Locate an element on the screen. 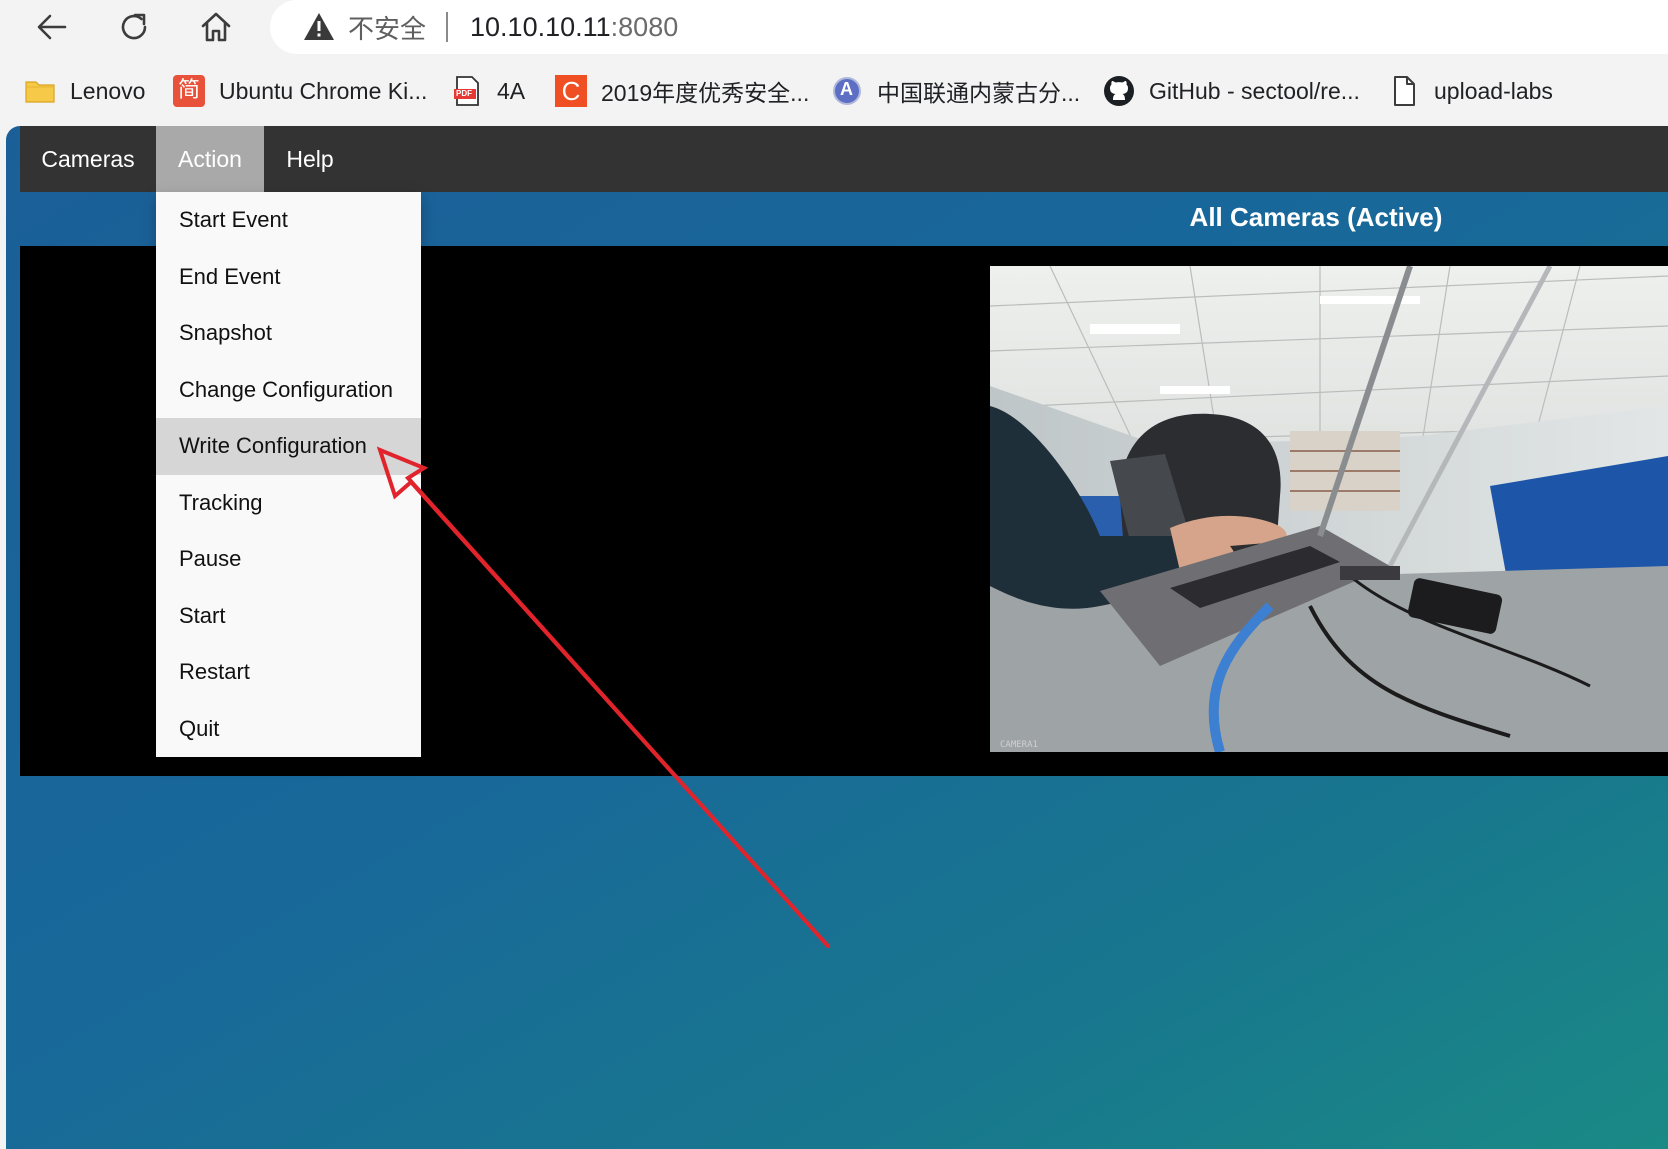 The height and width of the screenshot is (1149, 1668). page-icon is located at coordinates (1404, 91).